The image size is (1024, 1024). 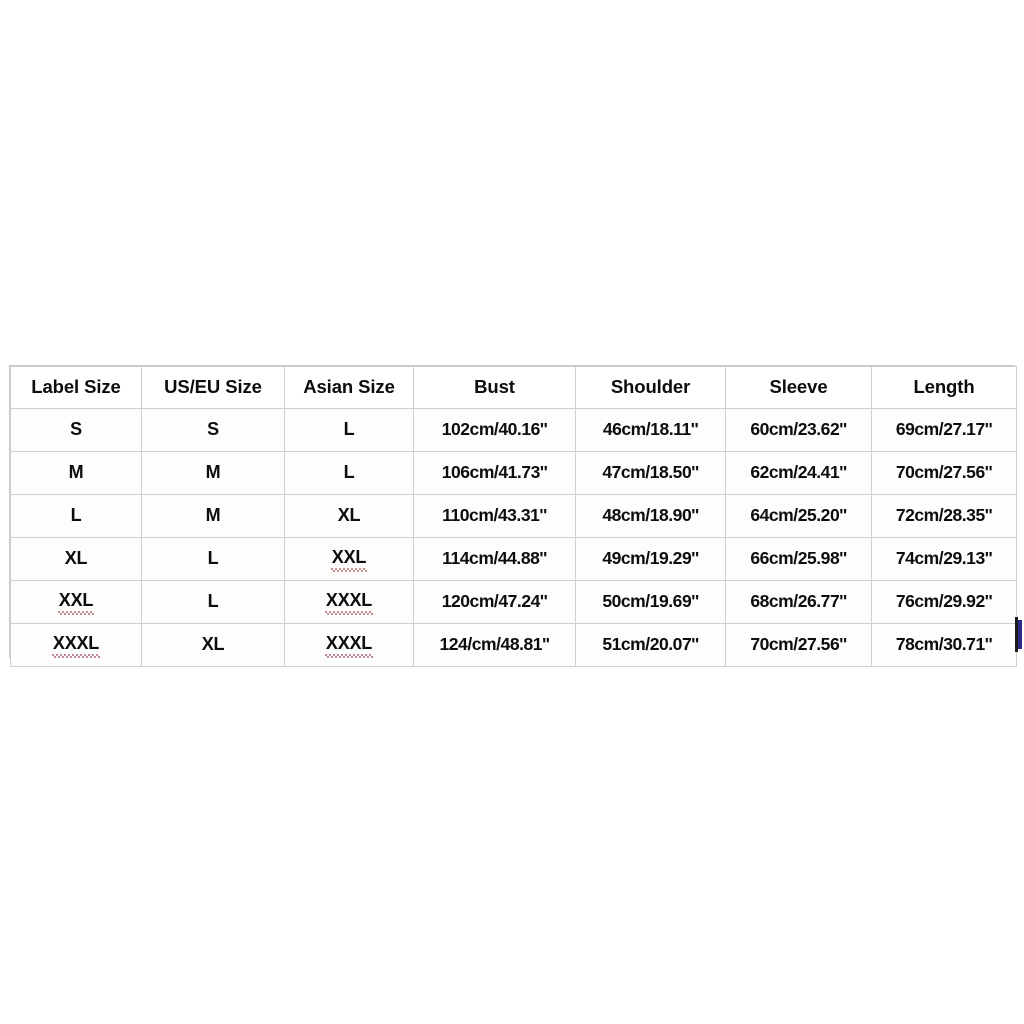 What do you see at coordinates (798, 516) in the screenshot?
I see `cell-sleeve: 64cm/25.20''` at bounding box center [798, 516].